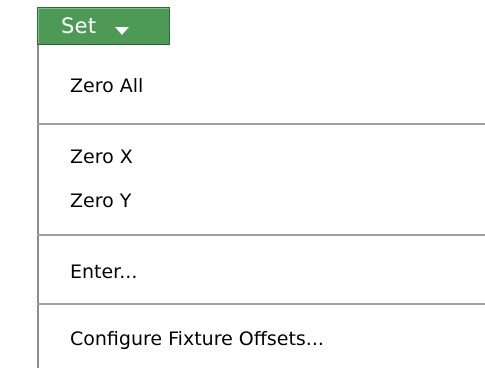  I want to click on menu-border, so click(38, 206).